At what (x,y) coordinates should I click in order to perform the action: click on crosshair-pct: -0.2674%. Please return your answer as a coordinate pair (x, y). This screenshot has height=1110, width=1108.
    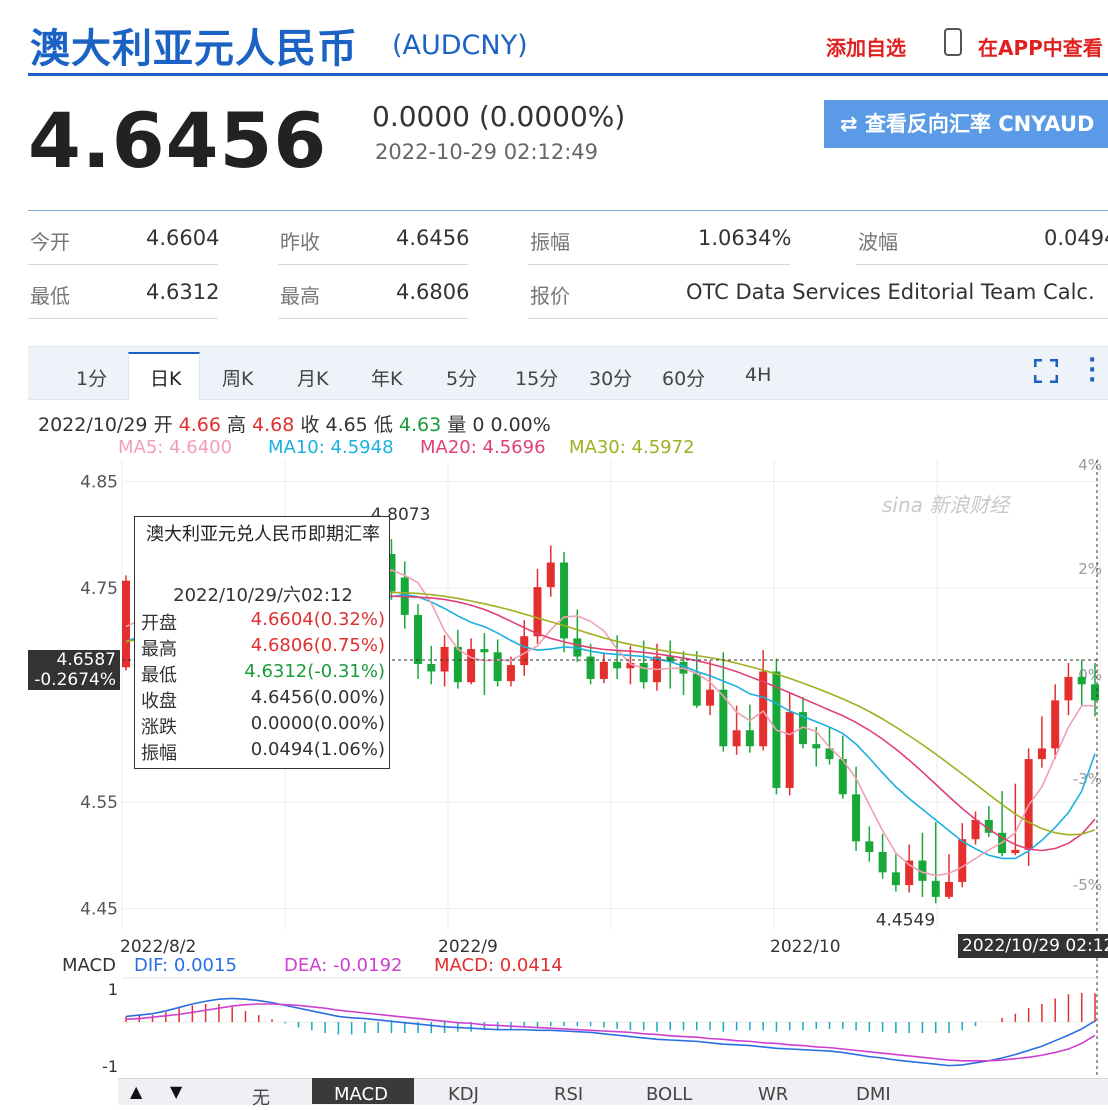
    Looking at the image, I should click on (75, 680).